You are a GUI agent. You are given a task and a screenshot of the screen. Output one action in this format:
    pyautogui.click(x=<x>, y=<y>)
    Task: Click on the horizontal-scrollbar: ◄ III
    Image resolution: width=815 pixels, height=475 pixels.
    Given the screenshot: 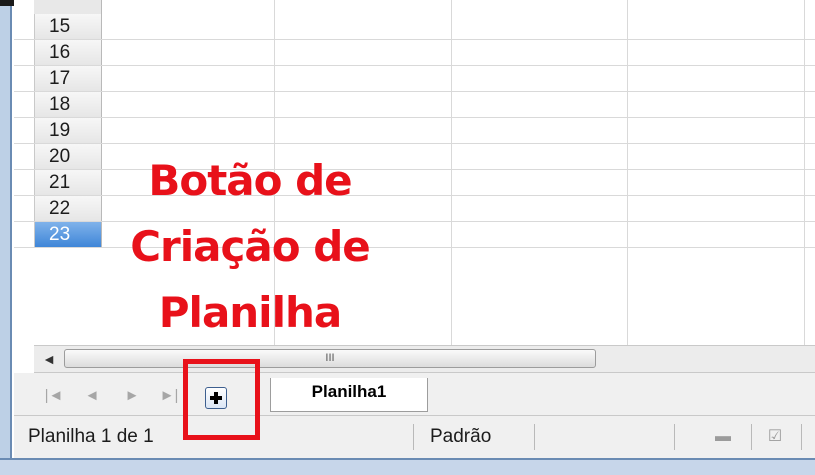 What is the action you would take?
    pyautogui.click(x=424, y=359)
    